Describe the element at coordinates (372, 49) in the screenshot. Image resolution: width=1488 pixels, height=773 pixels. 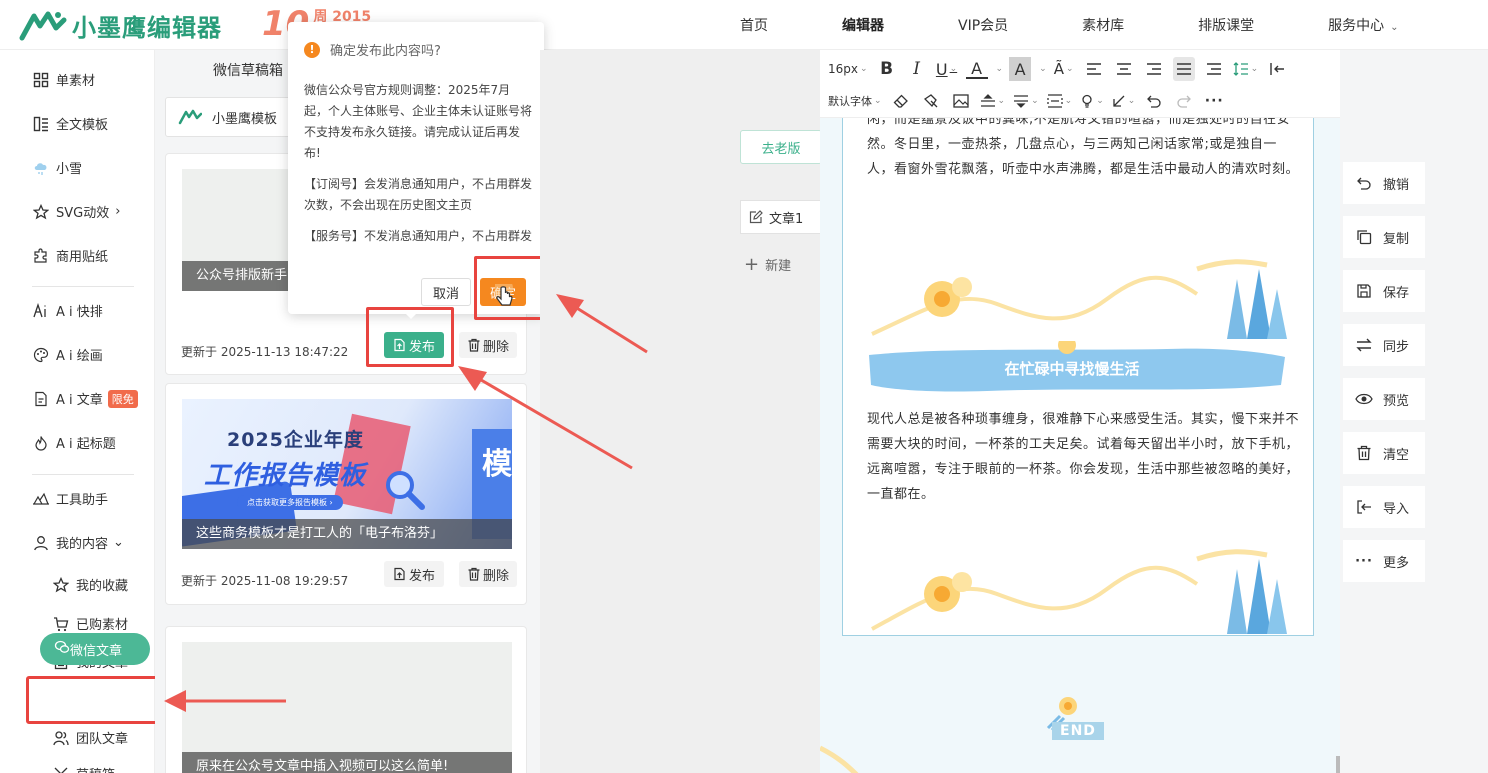
I see `popover-header: ! 确定发布此内容吗?` at that location.